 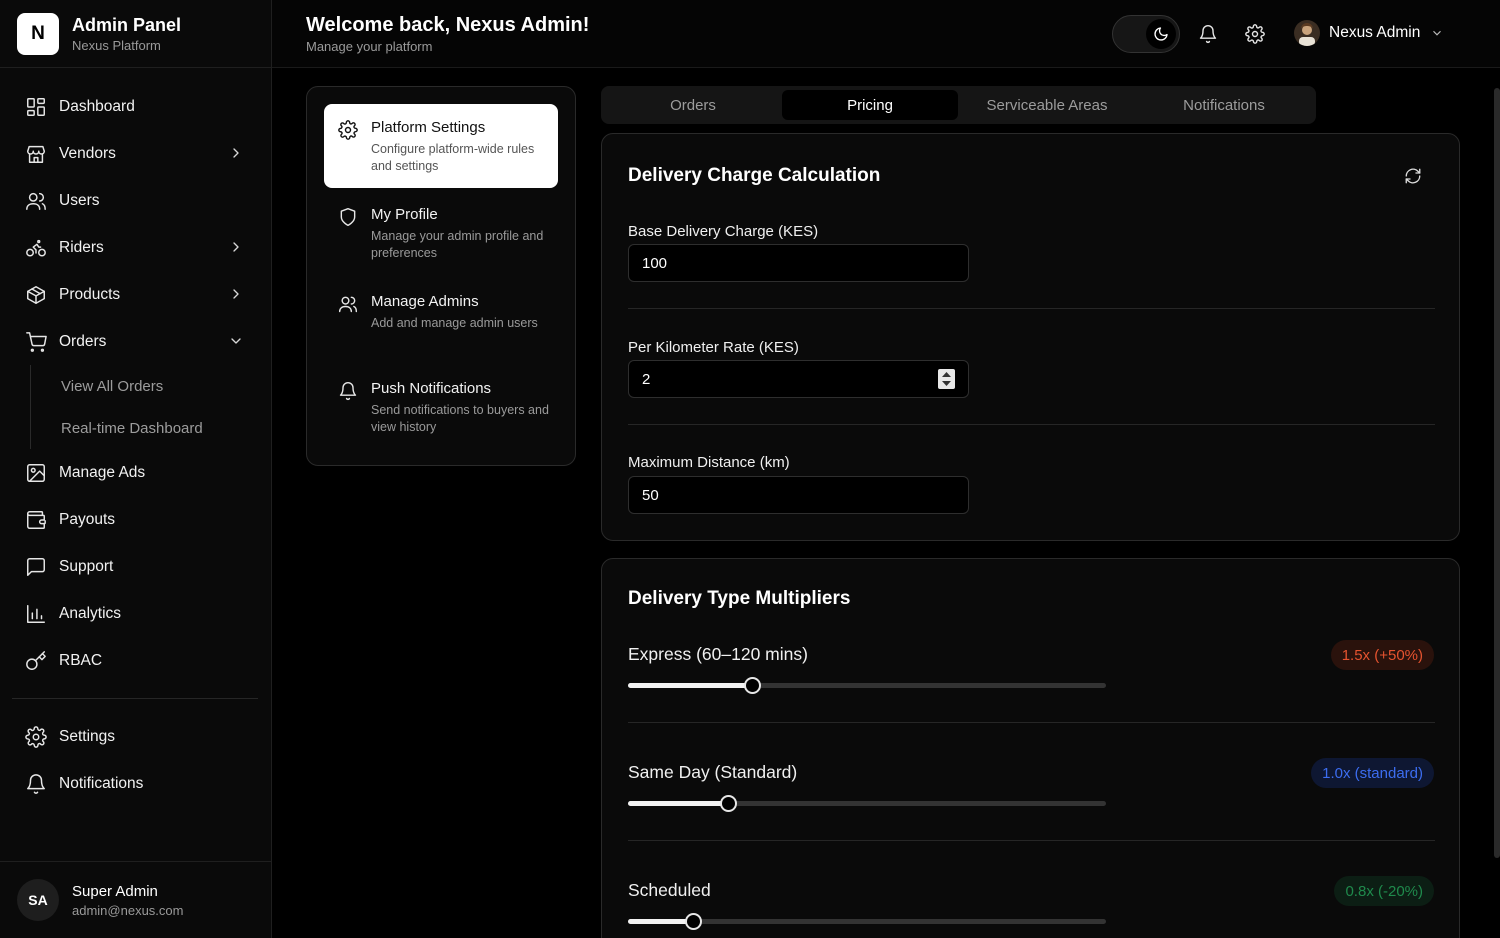 I want to click on user-menu-name: Nexus Admin, so click(x=1375, y=32).